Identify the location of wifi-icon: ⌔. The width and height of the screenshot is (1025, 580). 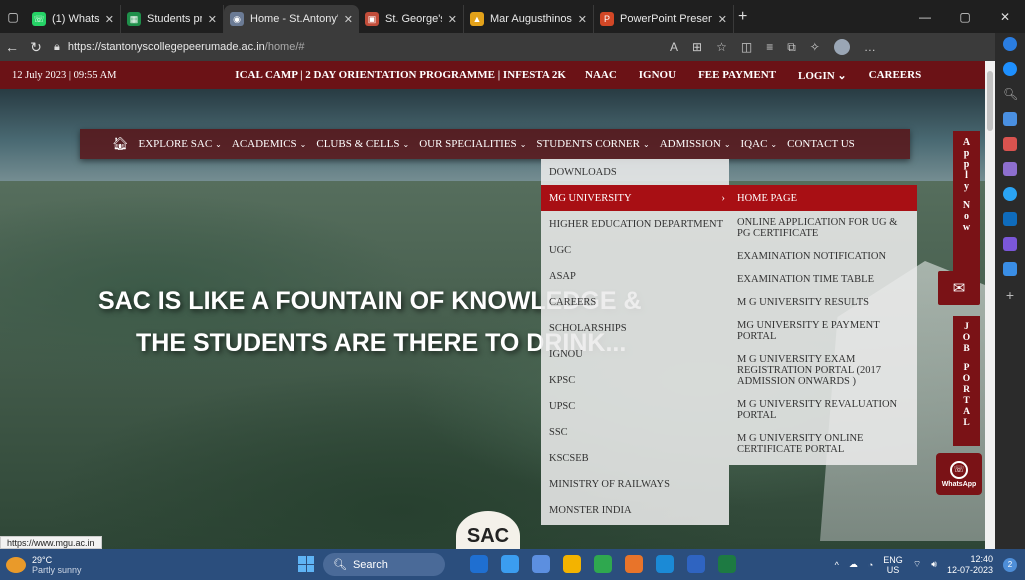
(917, 564).